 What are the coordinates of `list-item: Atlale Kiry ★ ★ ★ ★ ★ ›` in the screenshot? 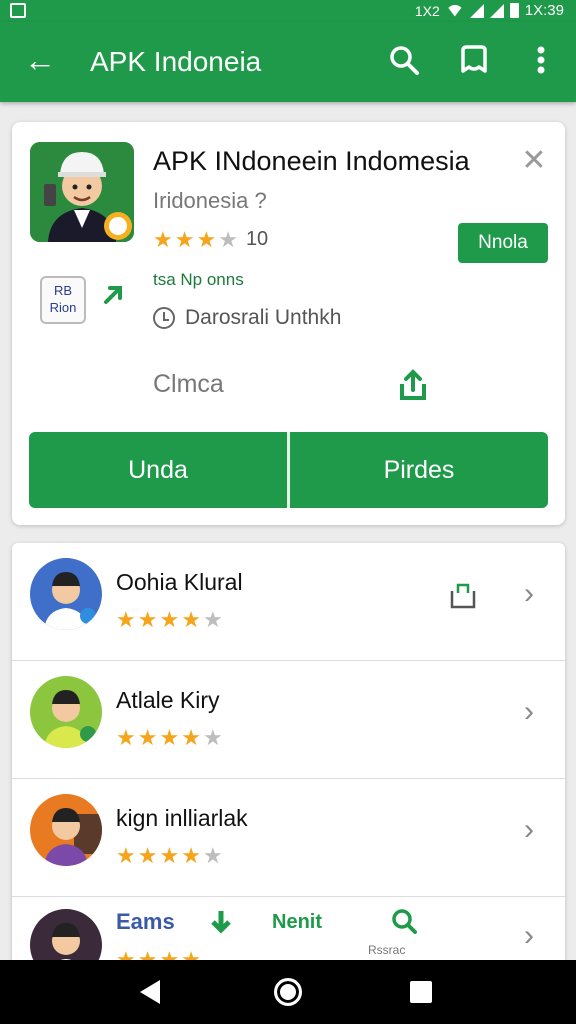 It's located at (288, 720).